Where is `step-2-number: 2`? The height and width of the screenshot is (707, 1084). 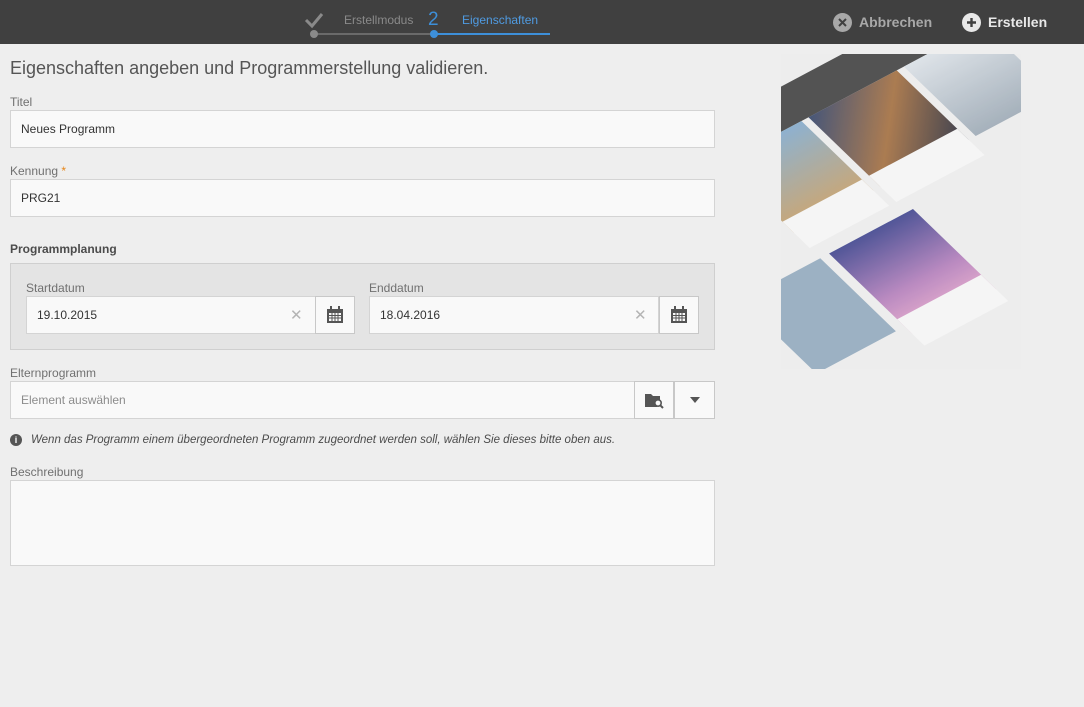 step-2-number: 2 is located at coordinates (433, 19).